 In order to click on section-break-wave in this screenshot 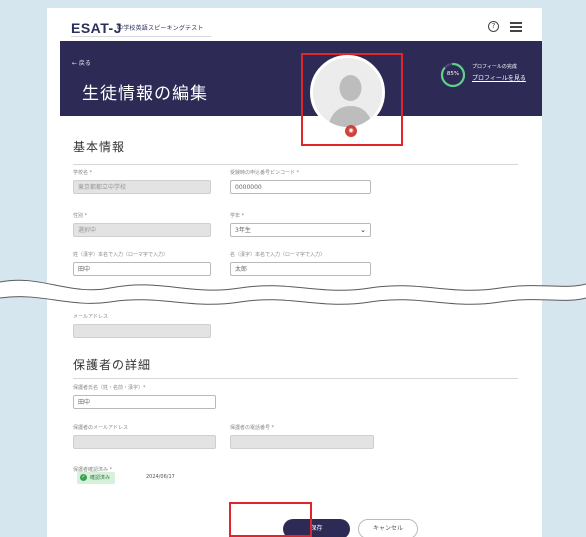, I will do `click(293, 292)`.